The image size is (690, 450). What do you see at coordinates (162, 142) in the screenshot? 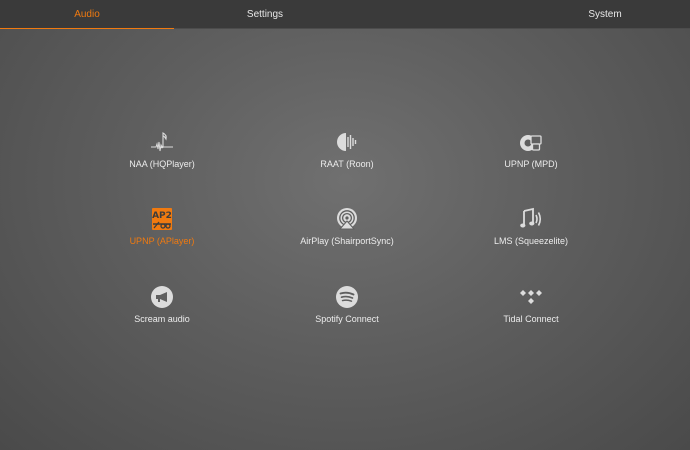
I see `waveform-note-icon` at bounding box center [162, 142].